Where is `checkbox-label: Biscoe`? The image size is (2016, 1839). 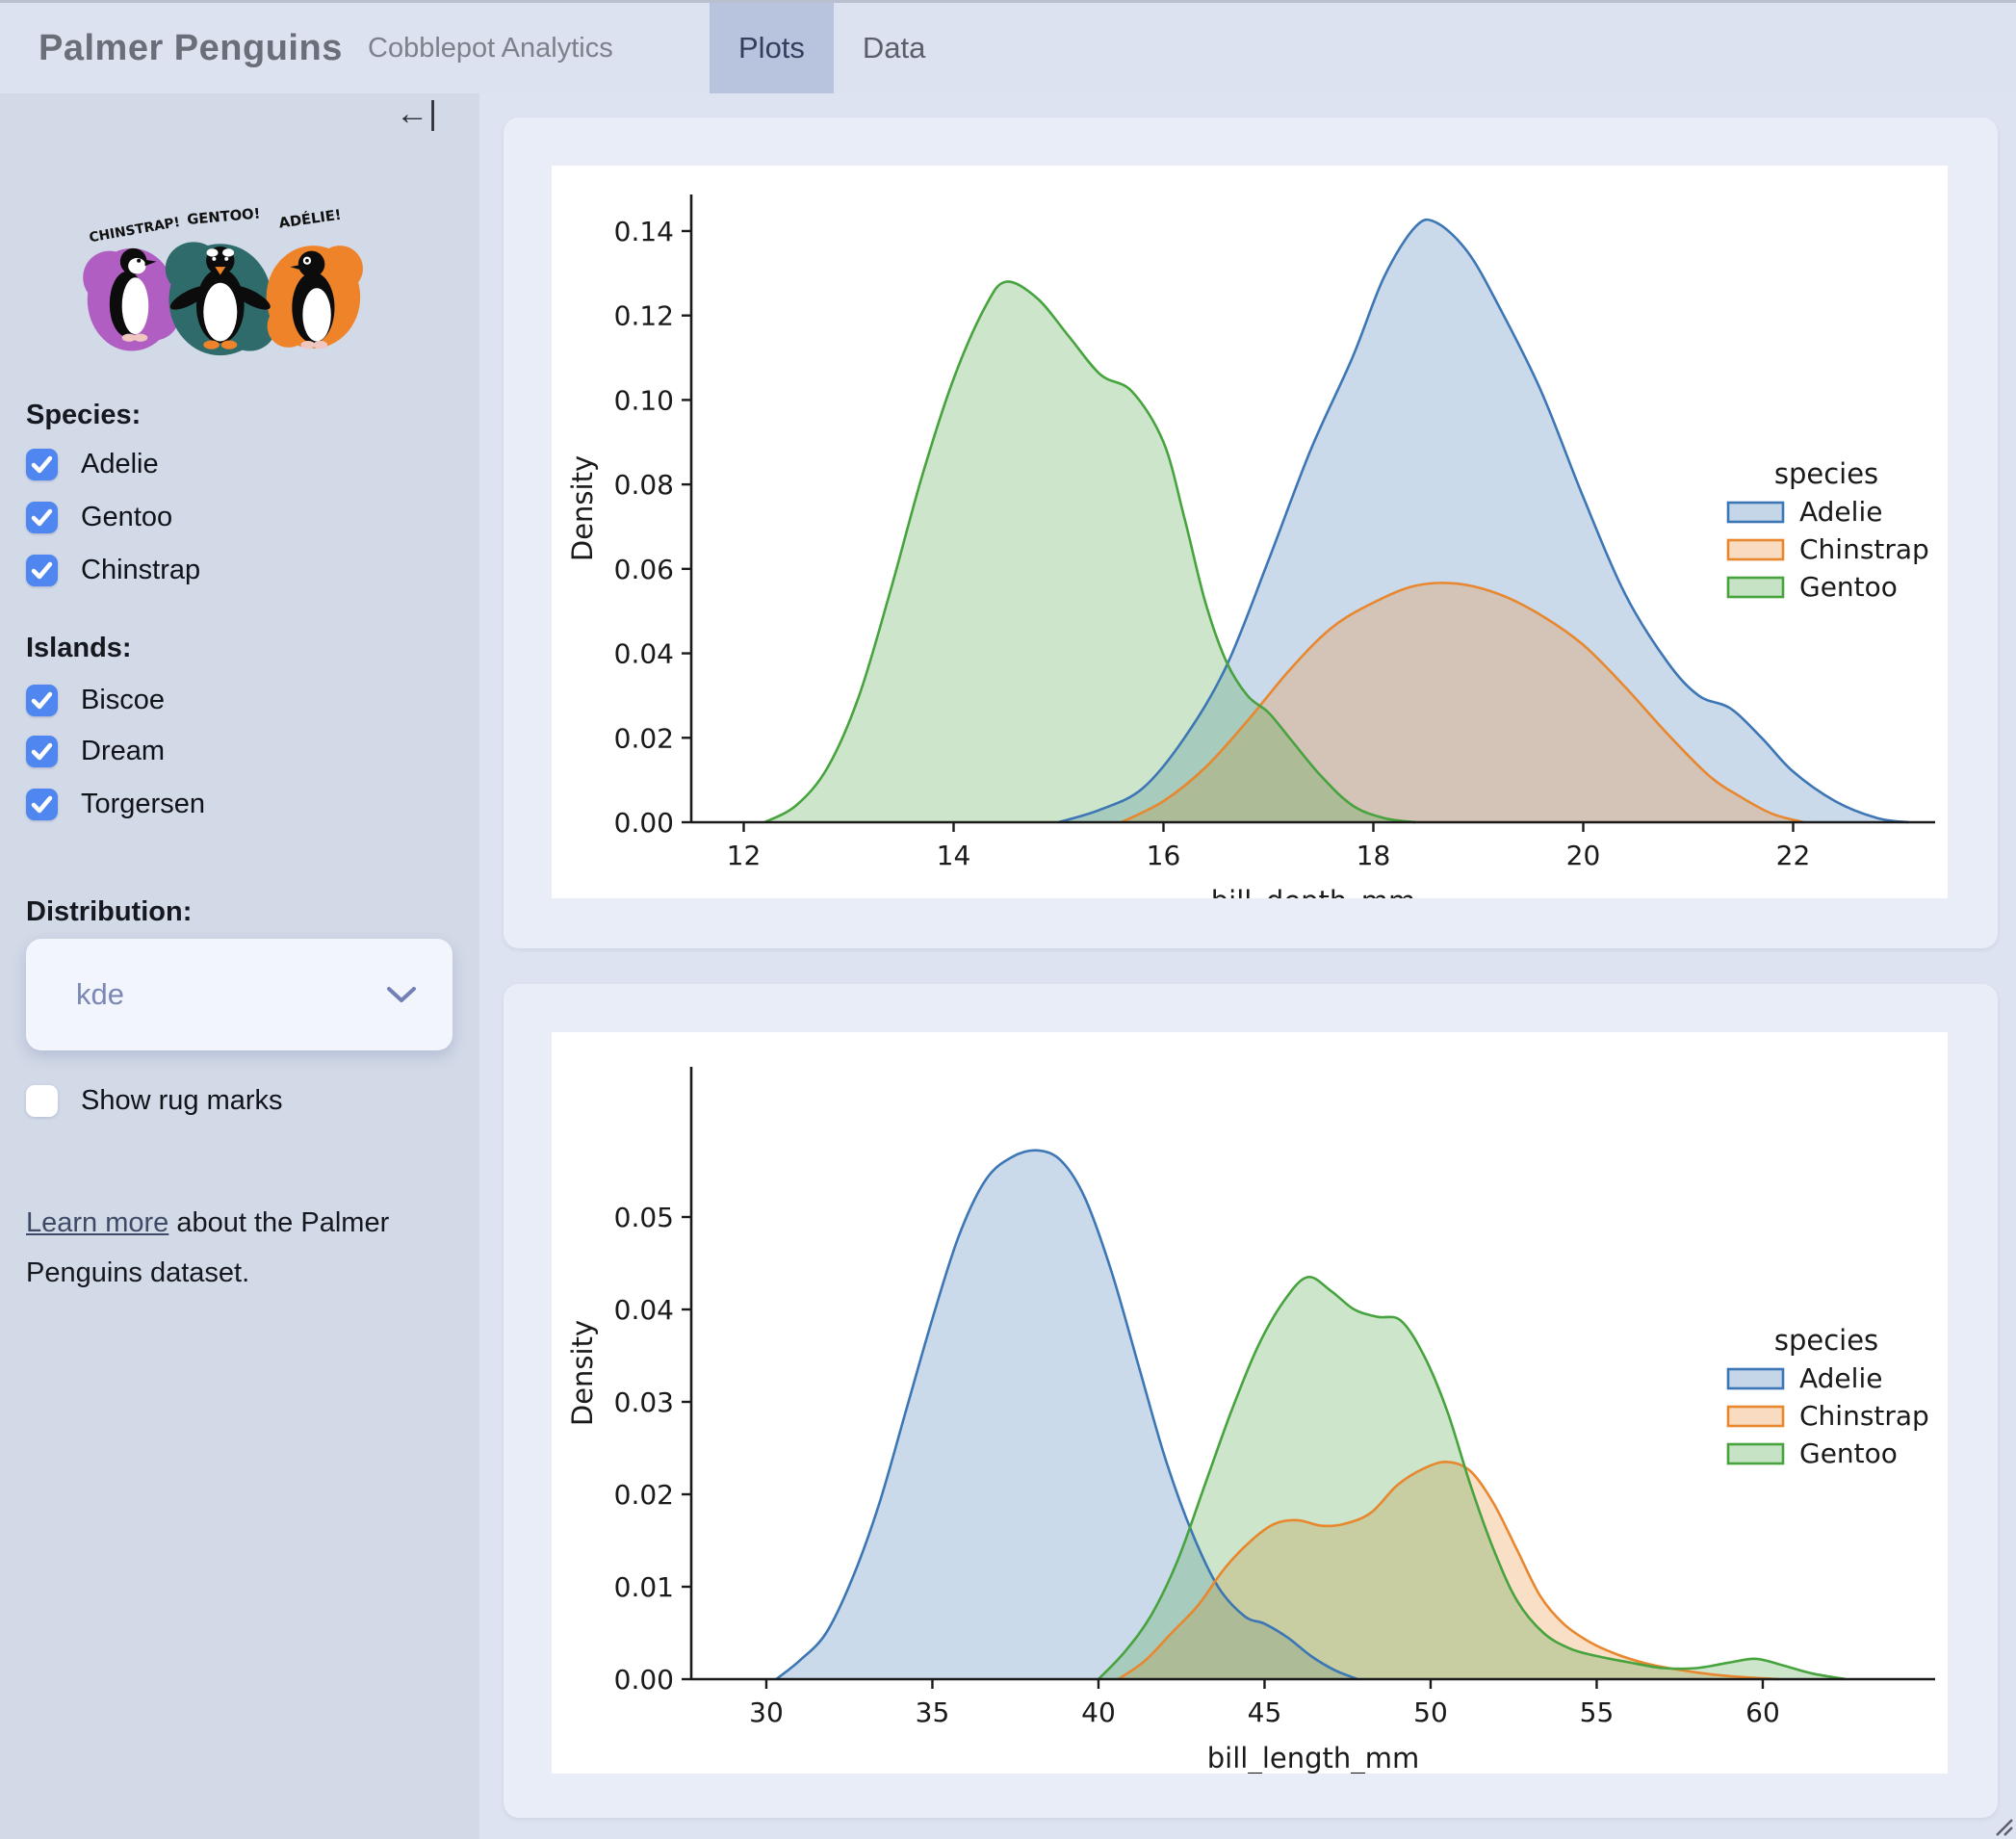
checkbox-label: Biscoe is located at coordinates (124, 699).